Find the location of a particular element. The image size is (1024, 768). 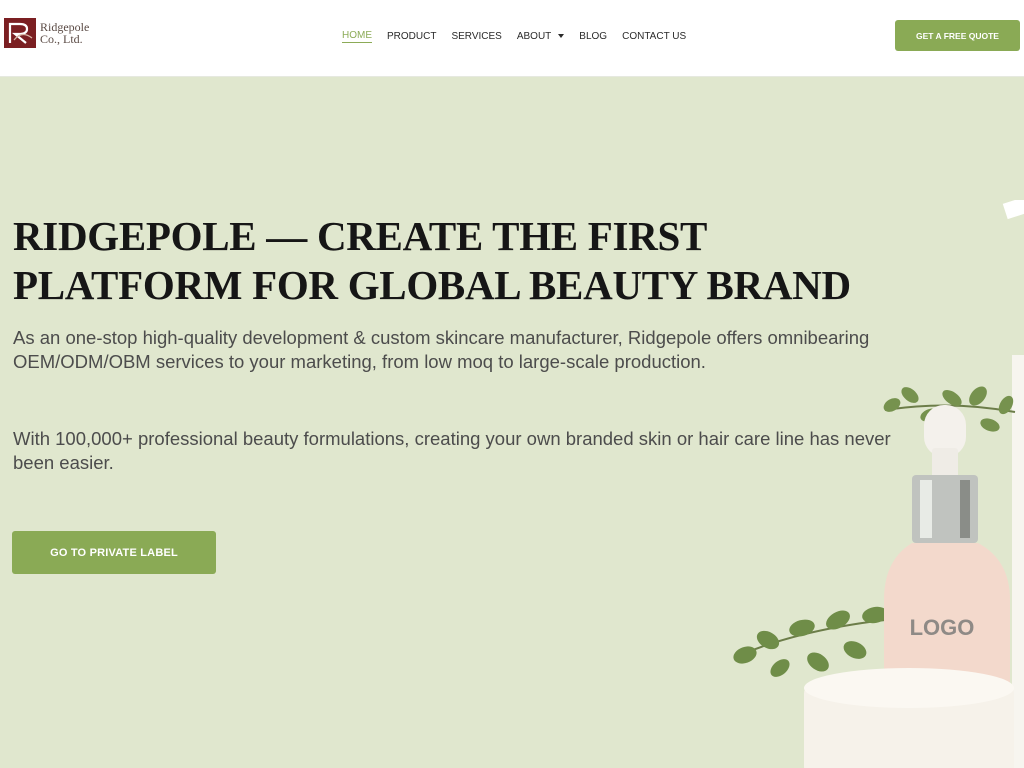

nav-item-services: SERVICES is located at coordinates (476, 36).